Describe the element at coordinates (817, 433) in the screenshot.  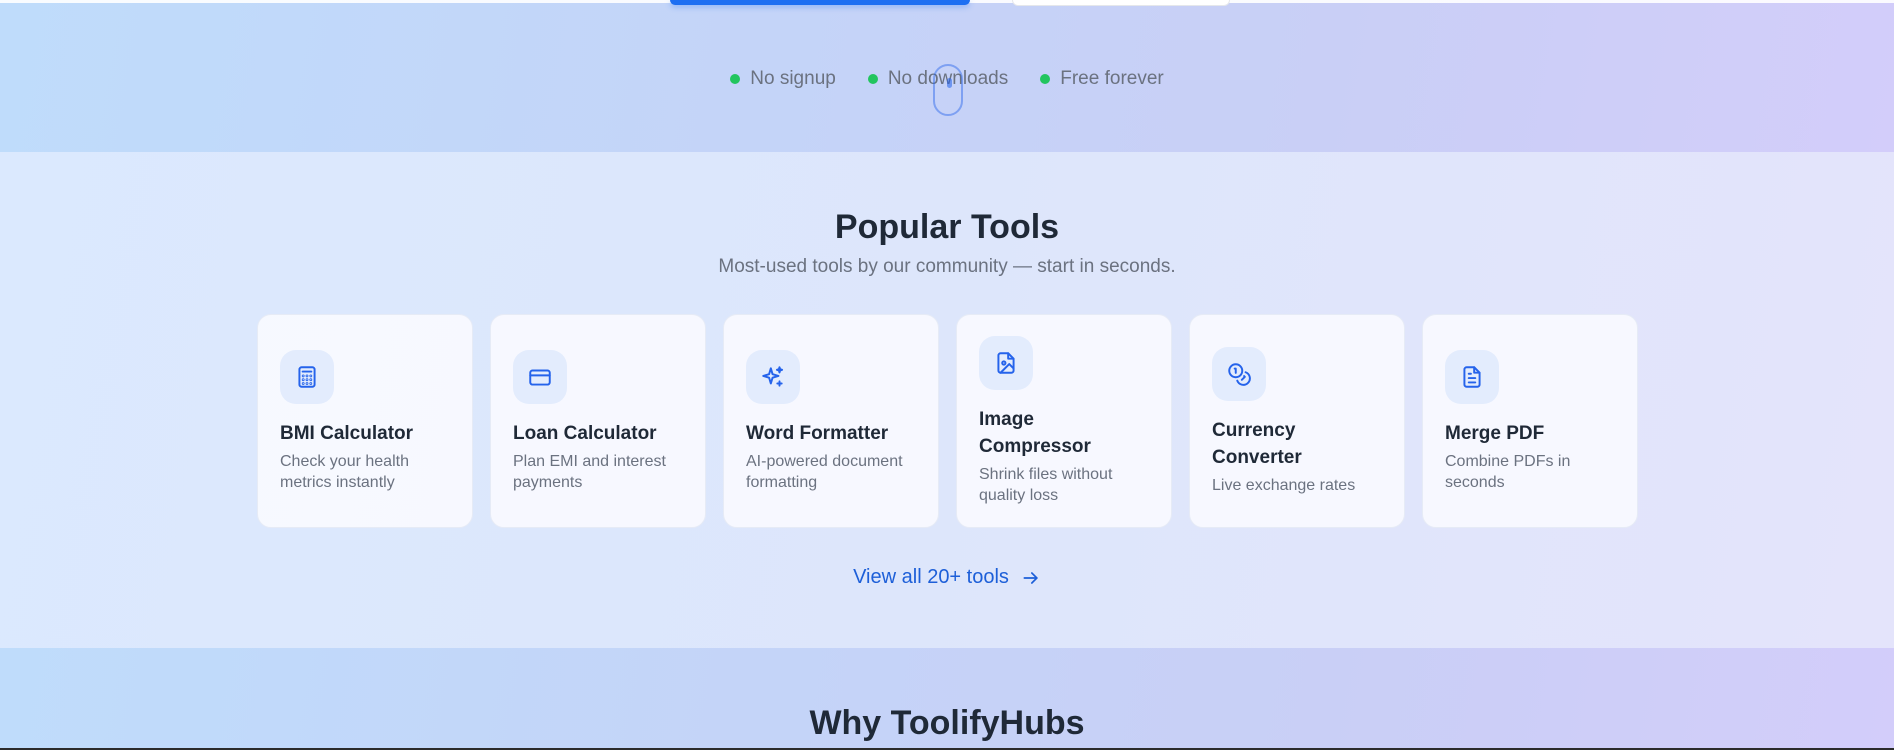
I see `tool-name: Word Formatter` at that location.